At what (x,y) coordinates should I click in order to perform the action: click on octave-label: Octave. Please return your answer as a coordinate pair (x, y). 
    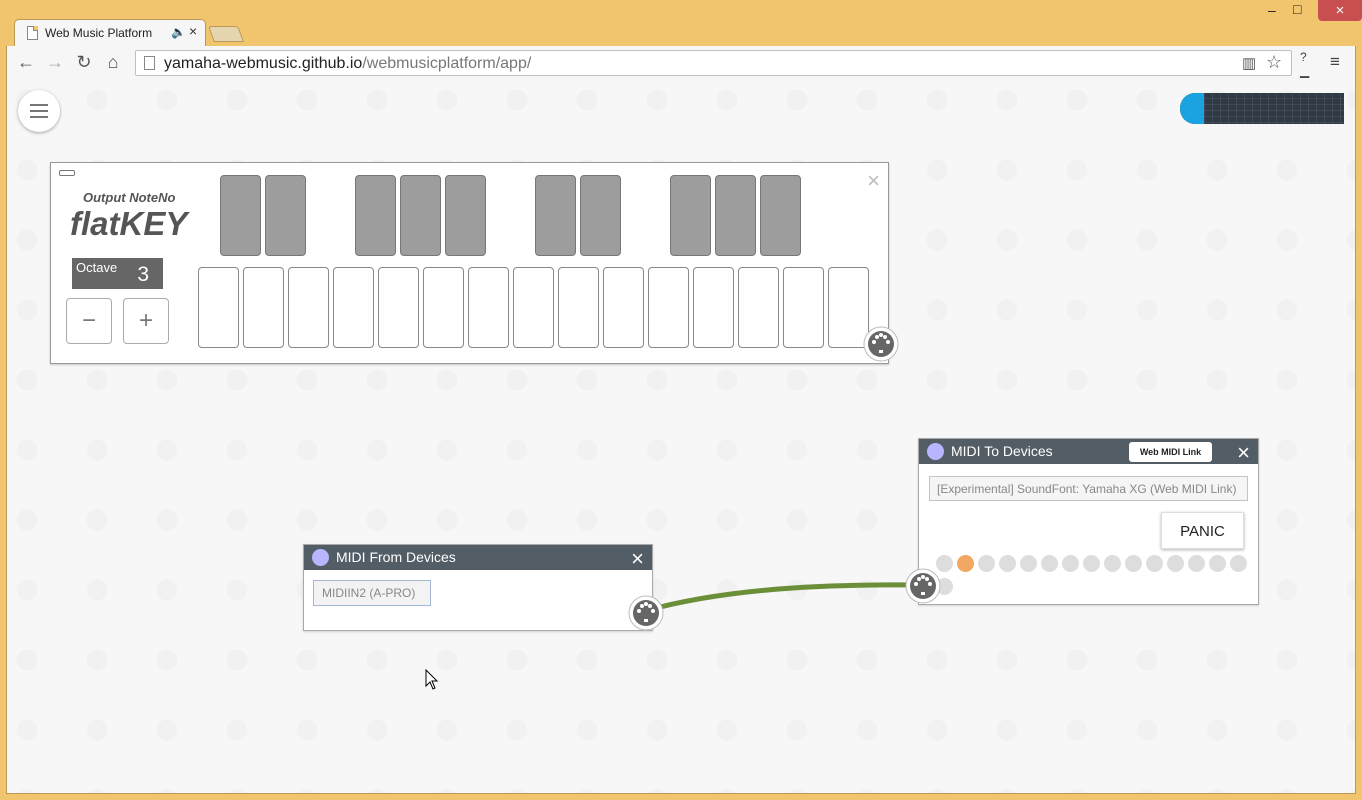
    Looking at the image, I should click on (97, 267).